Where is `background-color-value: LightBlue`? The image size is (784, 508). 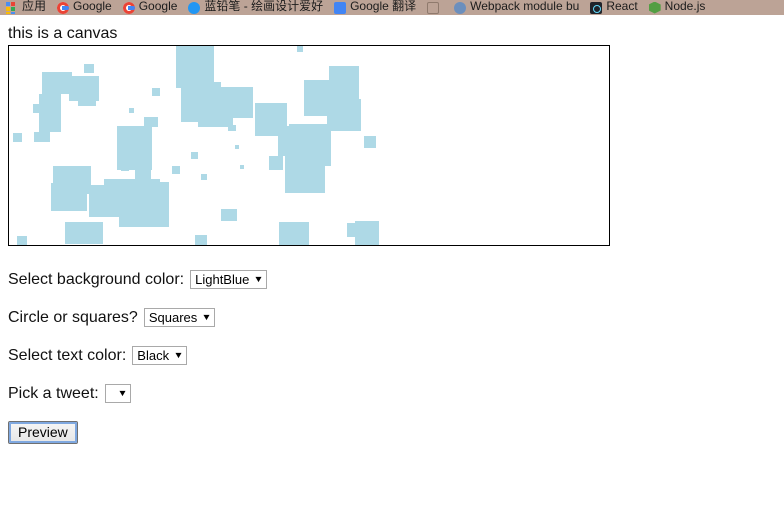 background-color-value: LightBlue is located at coordinates (222, 279).